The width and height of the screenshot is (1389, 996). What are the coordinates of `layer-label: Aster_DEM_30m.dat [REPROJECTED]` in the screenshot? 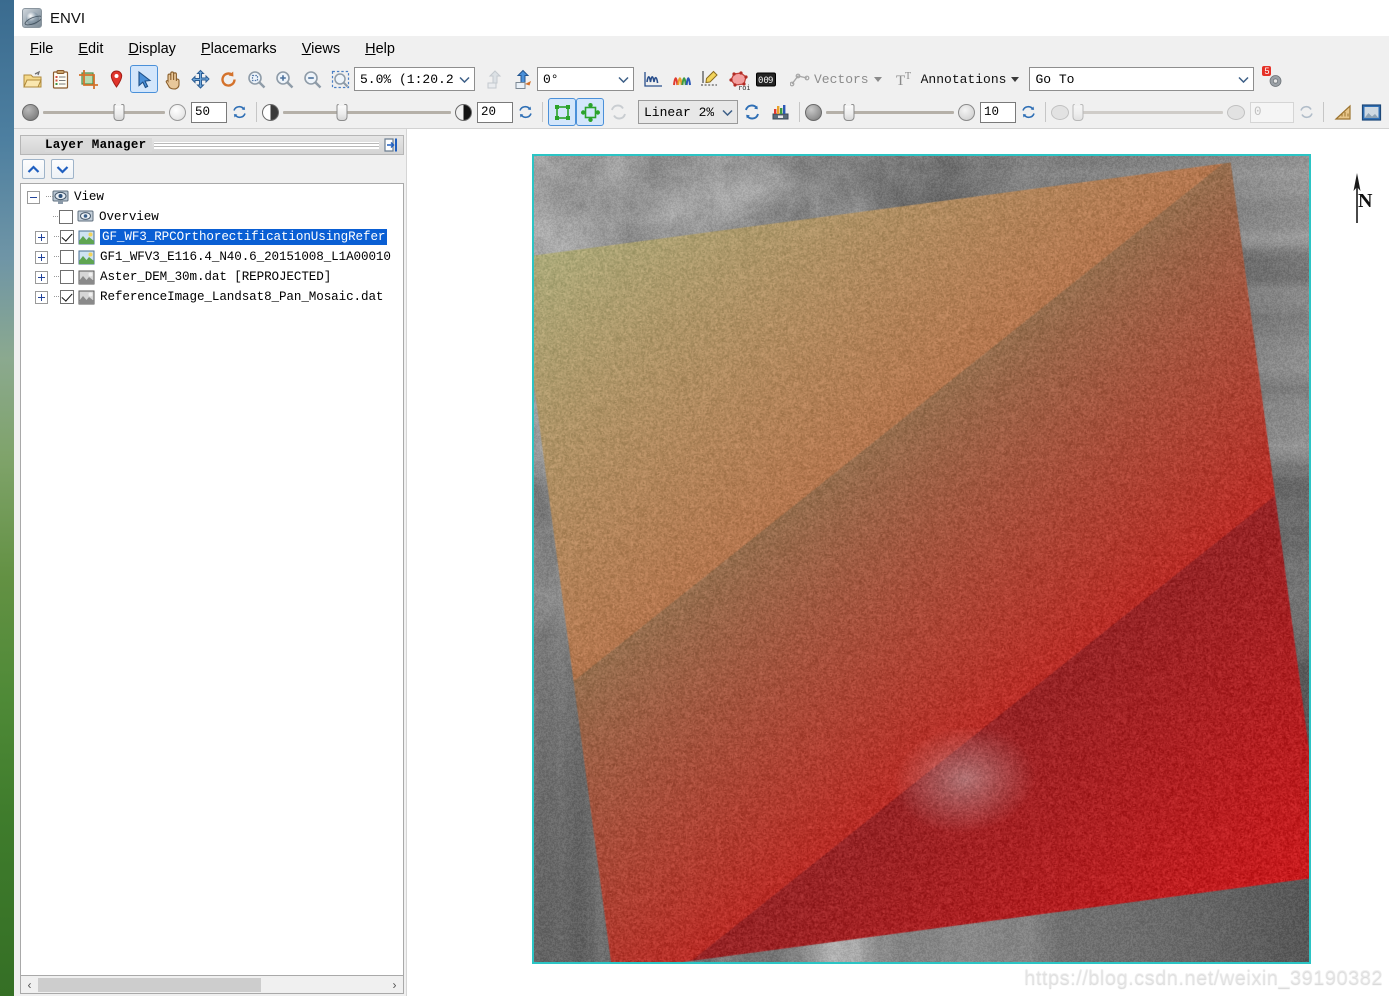 It's located at (216, 277).